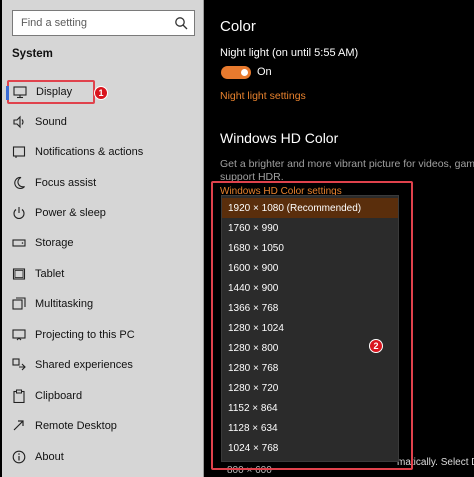  What do you see at coordinates (19, 274) in the screenshot?
I see `tablet-icon` at bounding box center [19, 274].